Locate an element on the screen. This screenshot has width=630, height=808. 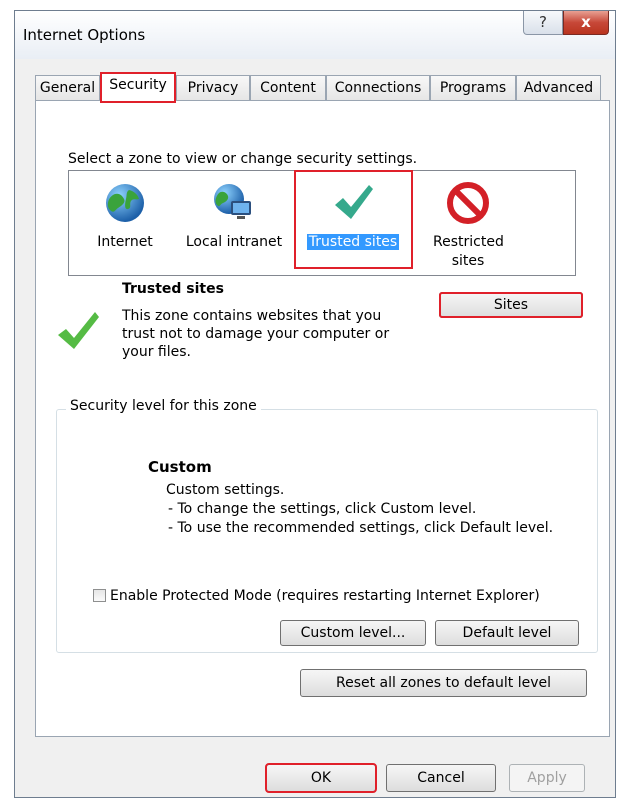
window-title: Internet Options is located at coordinates (84, 35).